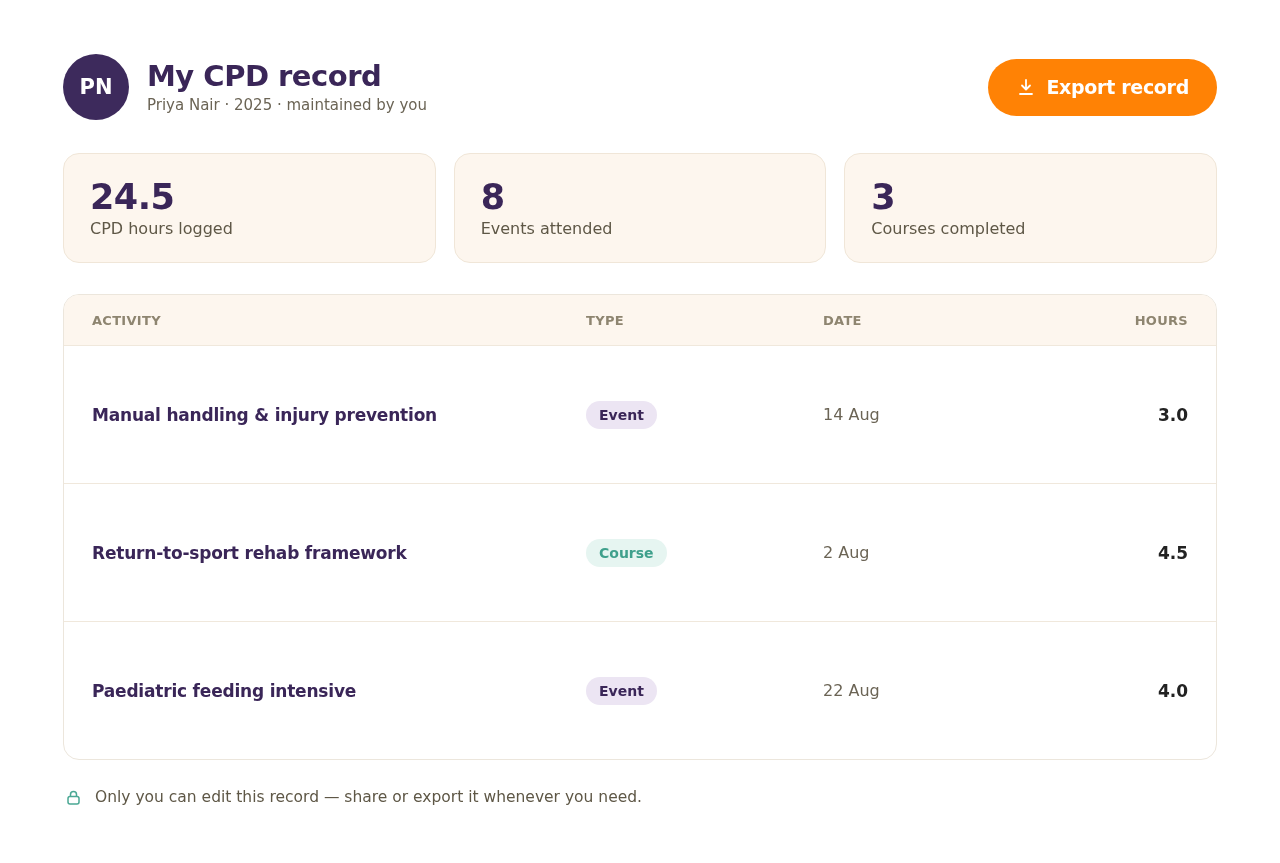 The image size is (1280, 863). Describe the element at coordinates (852, 414) in the screenshot. I see `activity-date: 14 Aug` at that location.